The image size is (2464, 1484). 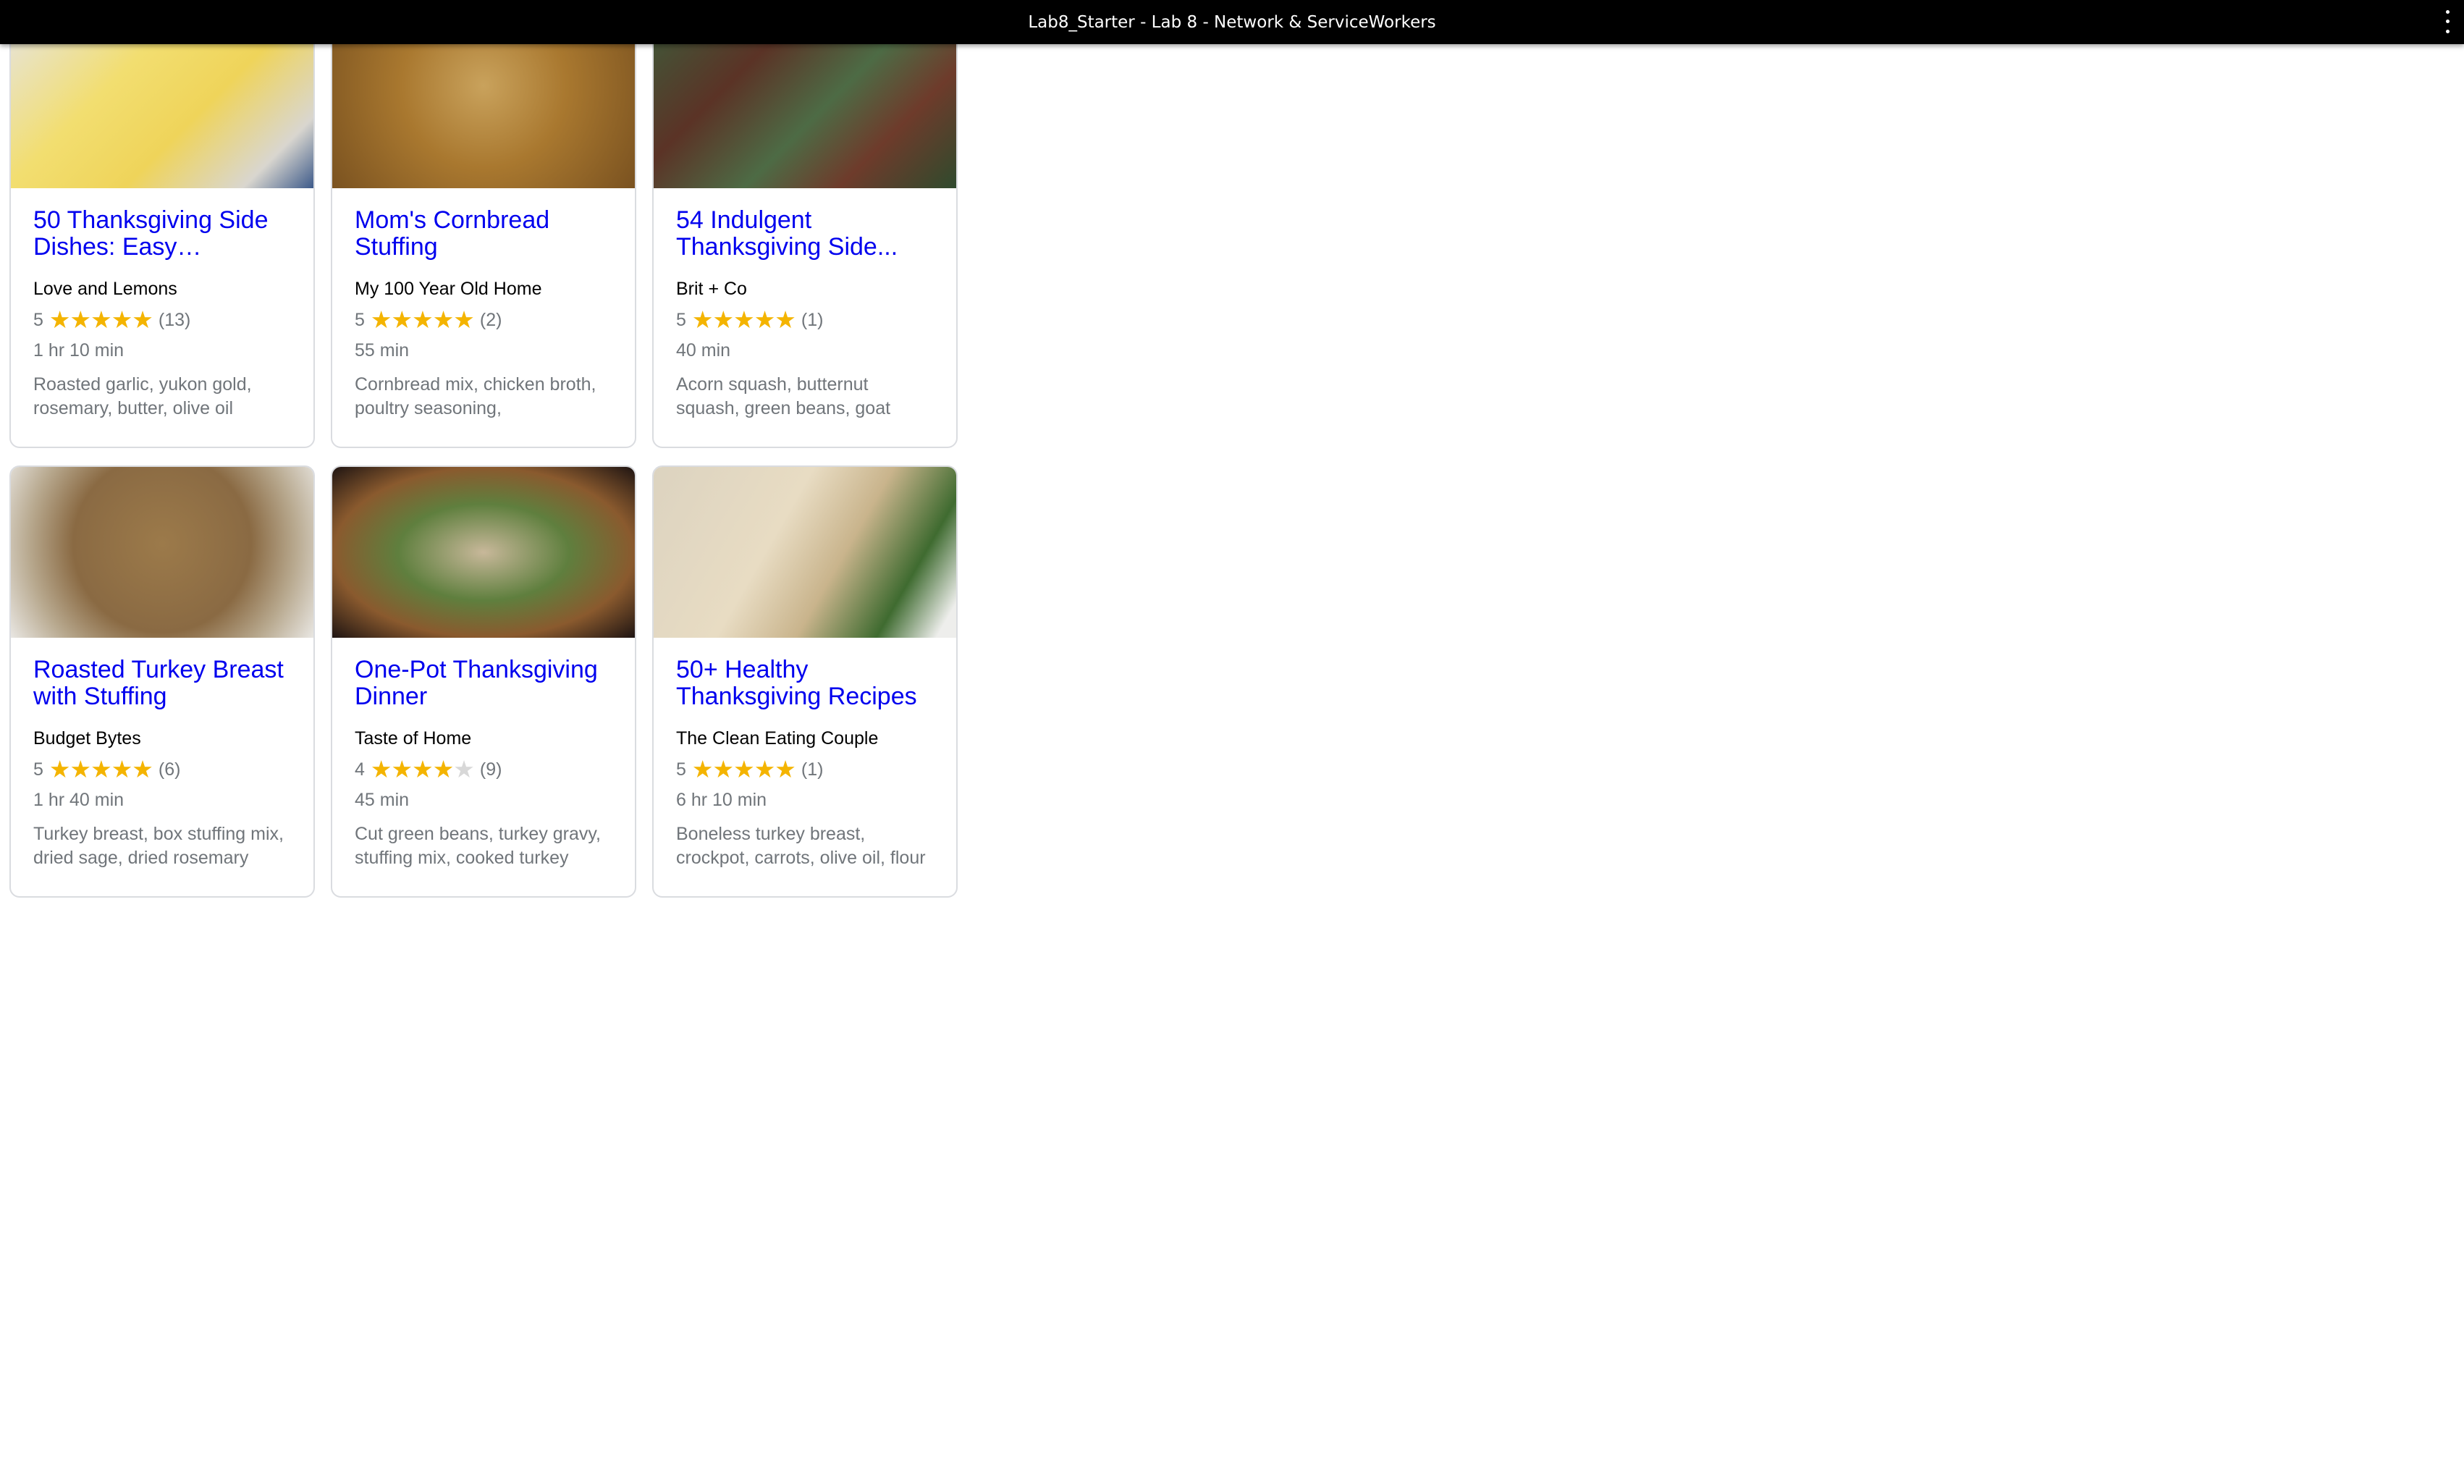 What do you see at coordinates (721, 800) in the screenshot?
I see `recipe-time: 6 hr 10 min` at bounding box center [721, 800].